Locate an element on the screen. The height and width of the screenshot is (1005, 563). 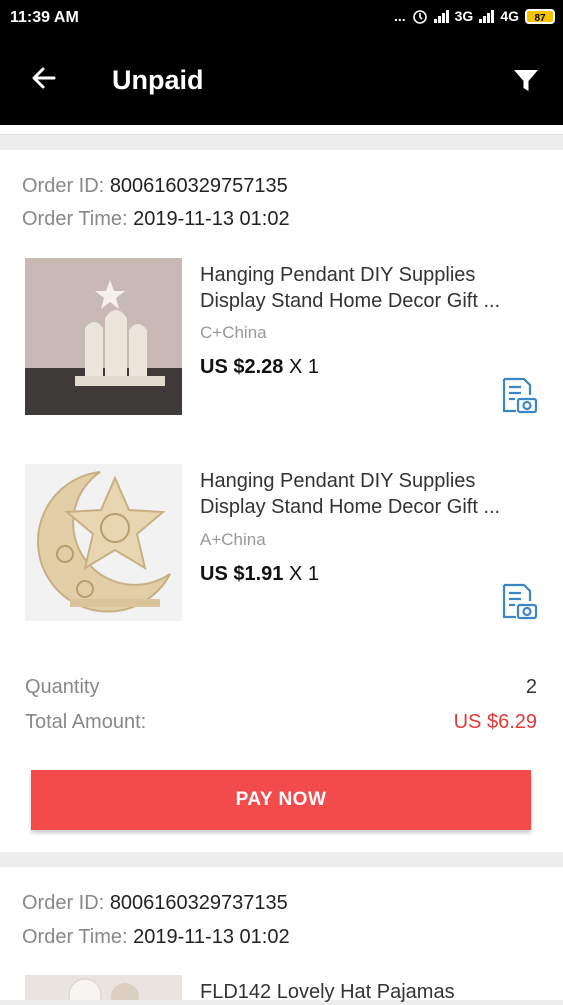
divider is located at coordinates (281, 130).